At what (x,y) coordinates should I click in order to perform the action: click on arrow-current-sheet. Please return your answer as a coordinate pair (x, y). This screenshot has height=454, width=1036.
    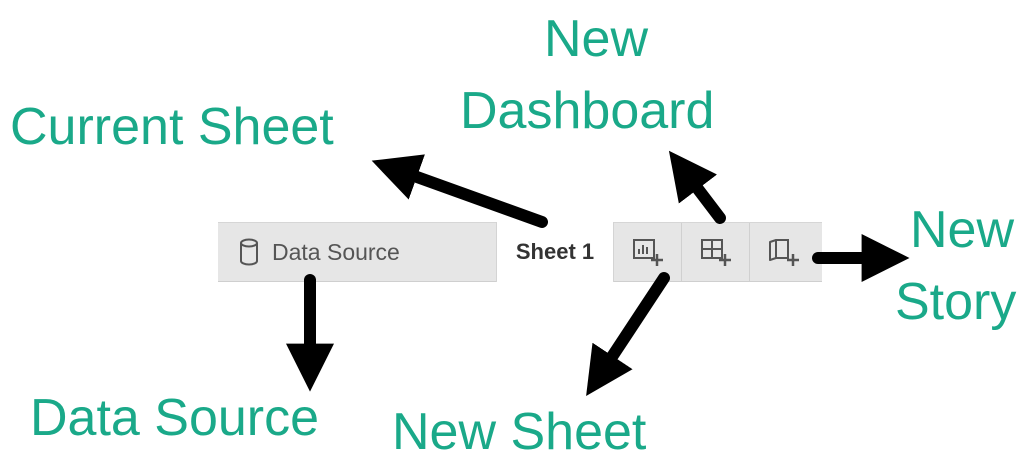
    Looking at the image, I should click on (459, 191).